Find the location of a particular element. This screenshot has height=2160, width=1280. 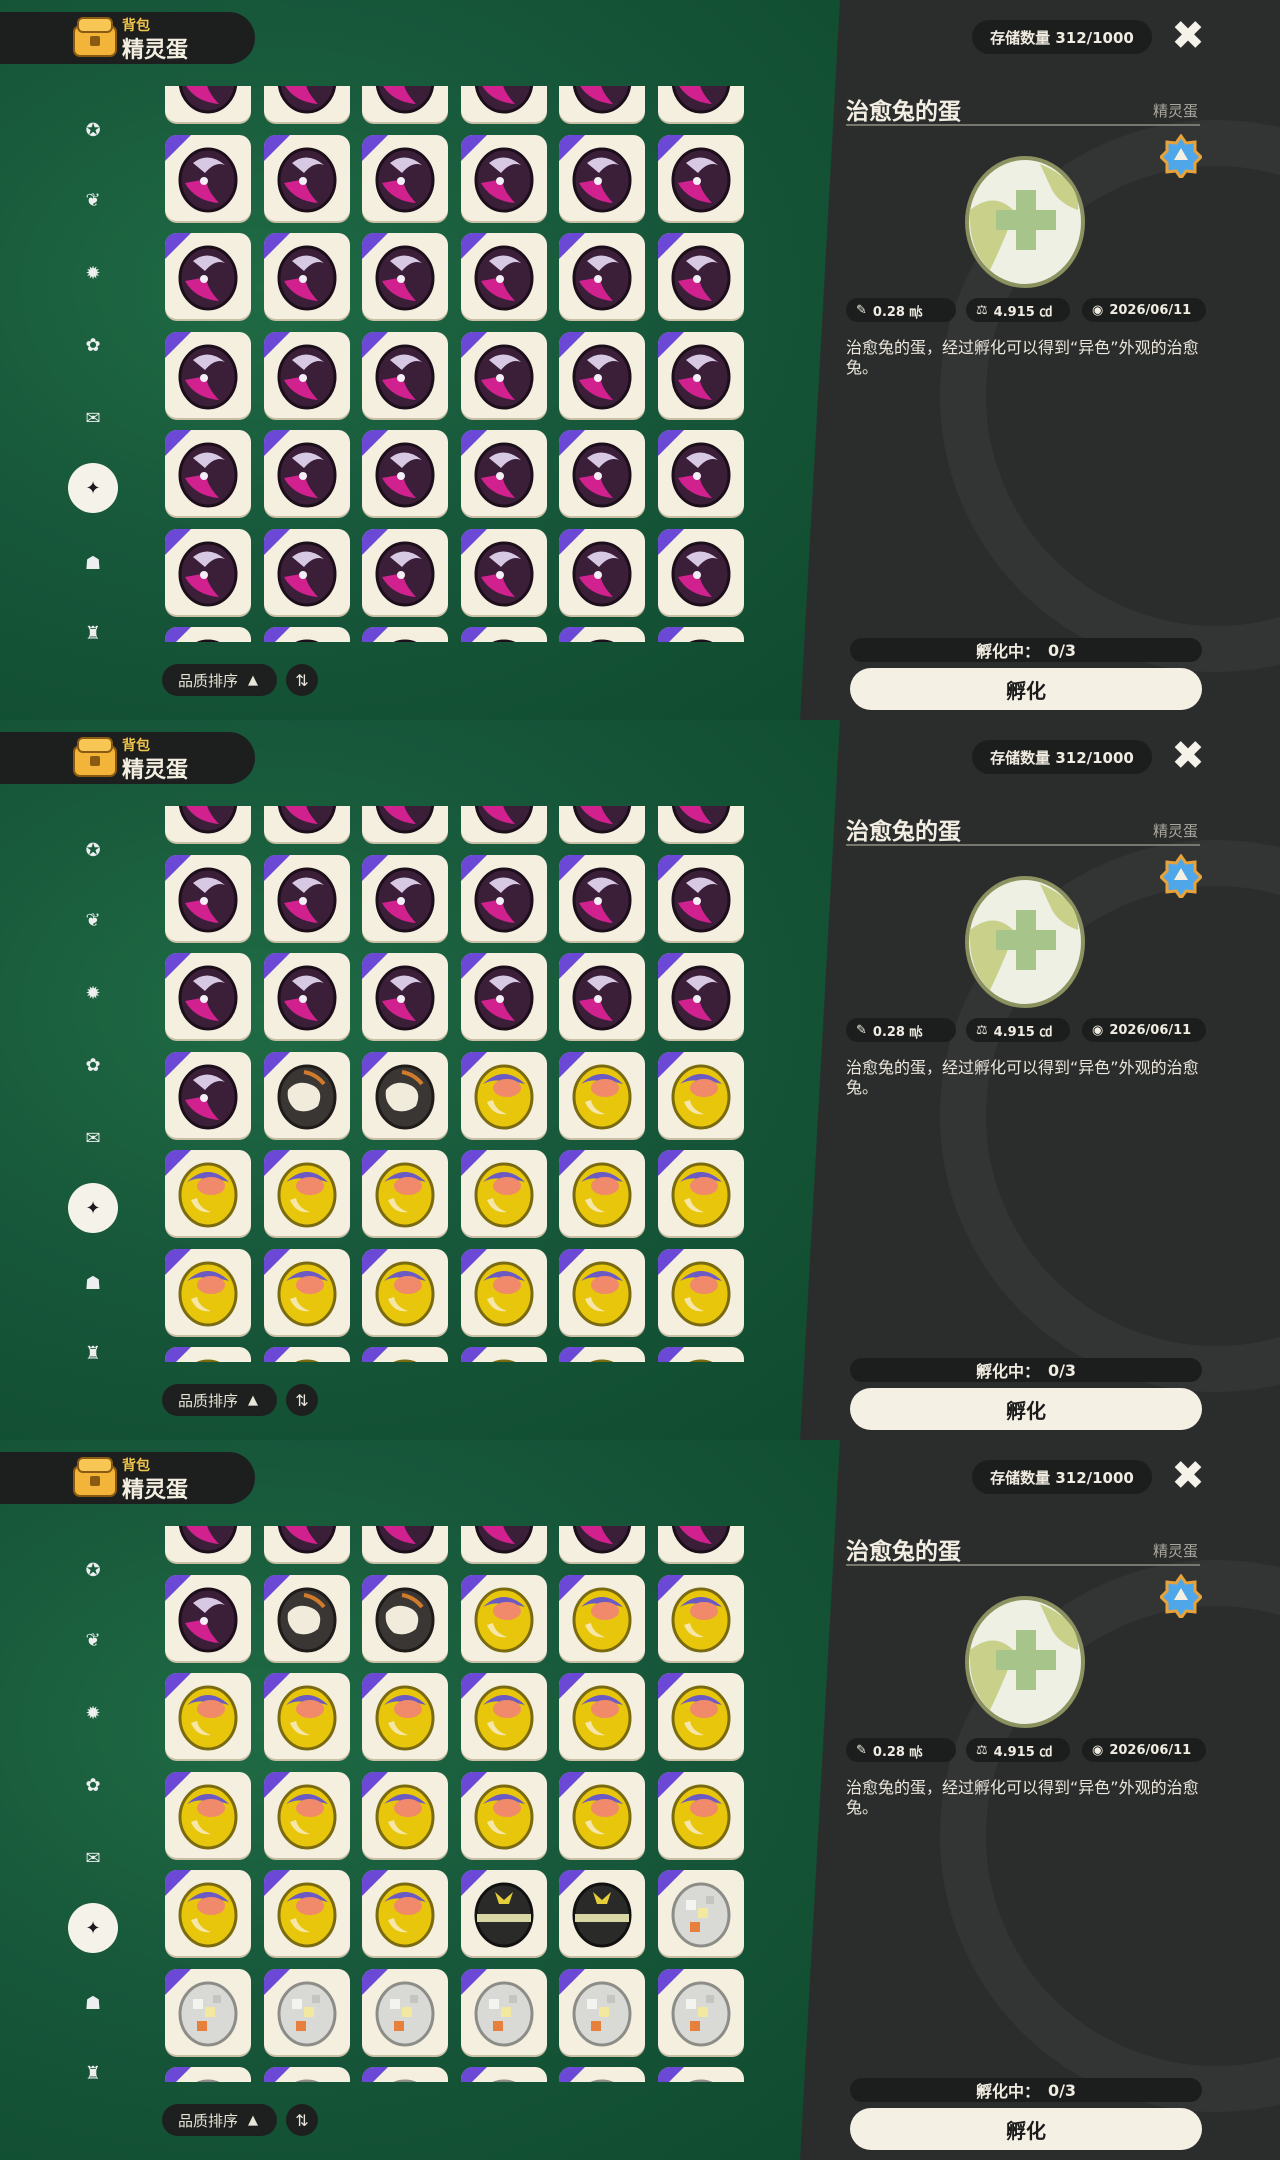

sidebar-category-6: ✦ is located at coordinates (93, 1208).